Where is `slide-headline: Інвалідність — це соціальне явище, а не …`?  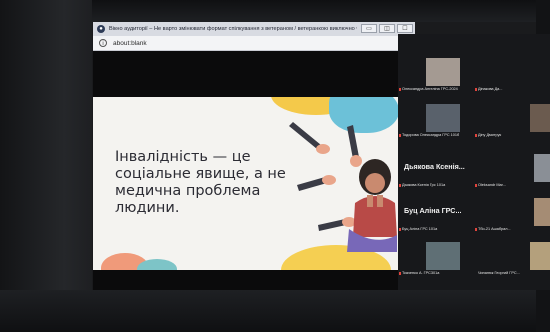
slide-headline: Інвалідність — це соціальне явище, а не … is located at coordinates (200, 182).